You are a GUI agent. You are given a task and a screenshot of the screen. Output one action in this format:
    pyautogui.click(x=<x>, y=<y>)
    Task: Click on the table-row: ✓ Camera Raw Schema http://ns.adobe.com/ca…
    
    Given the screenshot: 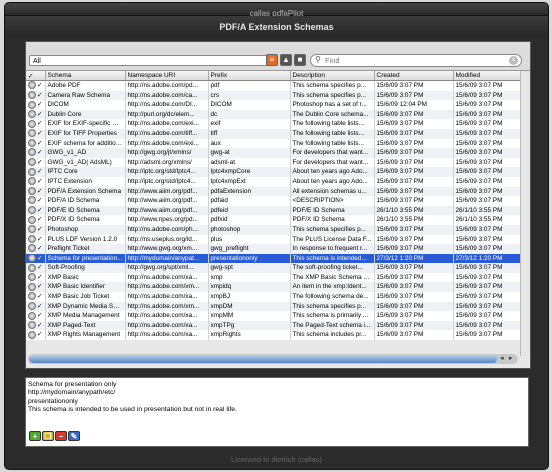 What is the action you would take?
    pyautogui.click(x=273, y=95)
    